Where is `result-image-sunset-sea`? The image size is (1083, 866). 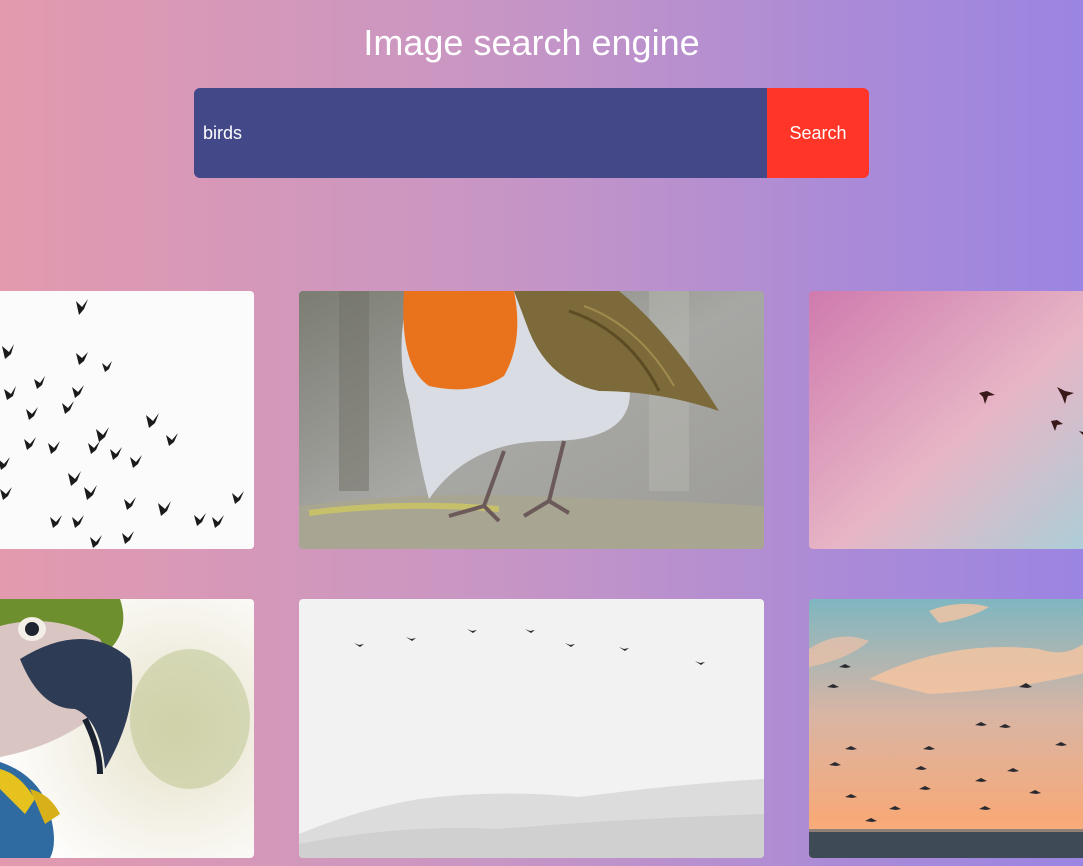
result-image-sunset-sea is located at coordinates (946, 728).